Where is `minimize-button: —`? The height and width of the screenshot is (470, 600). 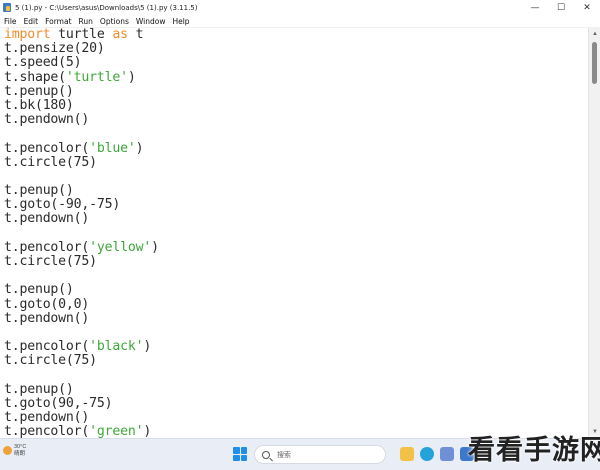 minimize-button: — is located at coordinates (535, 7).